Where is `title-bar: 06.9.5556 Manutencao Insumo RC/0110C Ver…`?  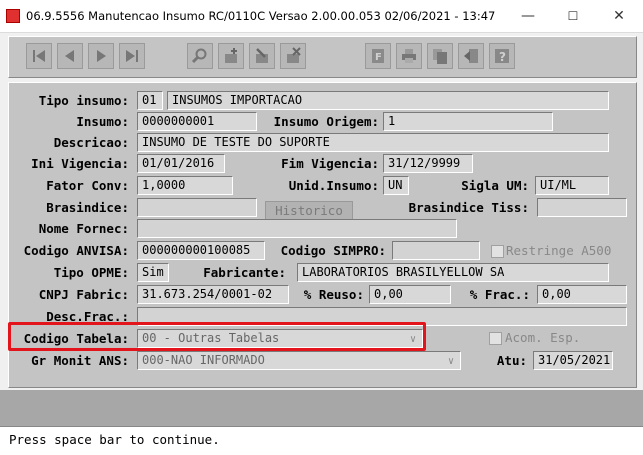 title-bar: 06.9.5556 Manutencao Insumo RC/0110C Ver… is located at coordinates (321, 16).